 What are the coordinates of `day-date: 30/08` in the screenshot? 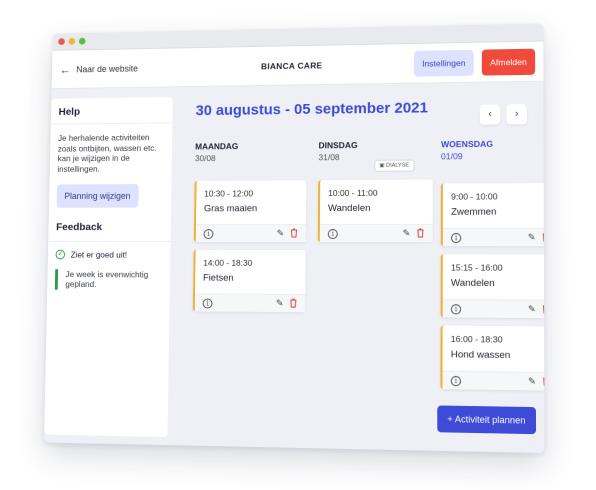 It's located at (205, 158).